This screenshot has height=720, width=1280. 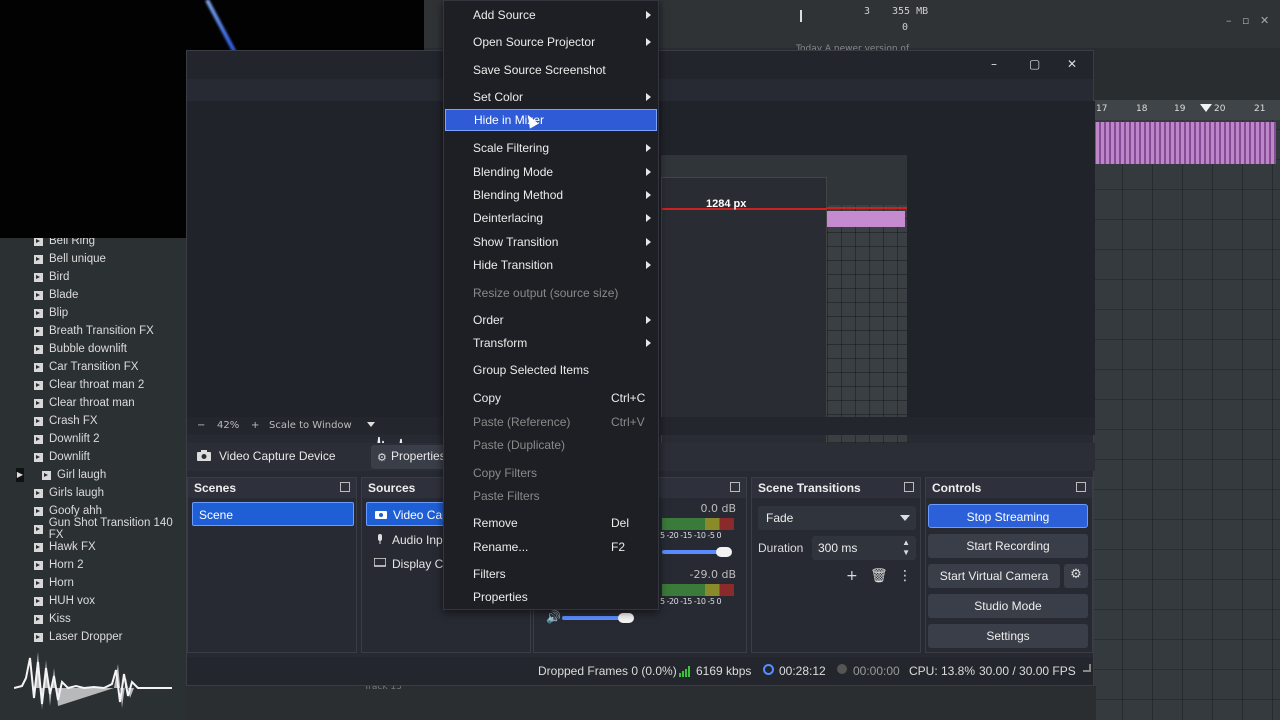 I want to click on settings-button: Settings, so click(x=1008, y=636).